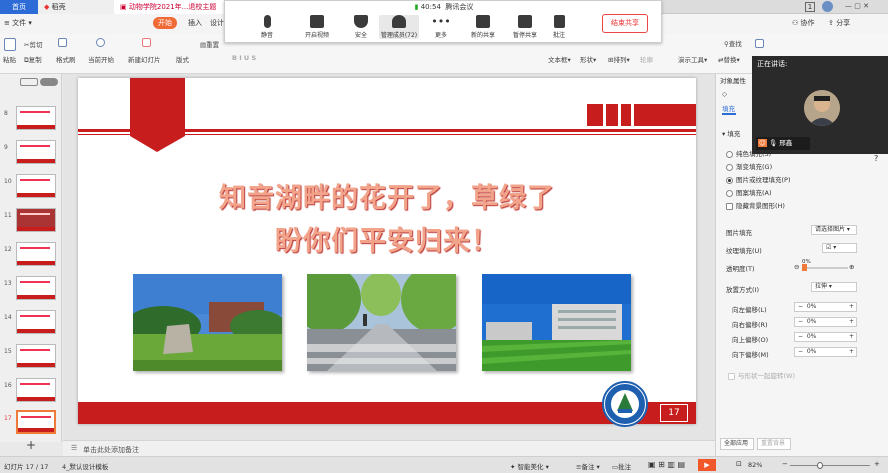 The width and height of the screenshot is (888, 473). What do you see at coordinates (755, 205) in the screenshot?
I see `hide-bg-checkbox: 隐藏背景图形(H)` at bounding box center [755, 205].